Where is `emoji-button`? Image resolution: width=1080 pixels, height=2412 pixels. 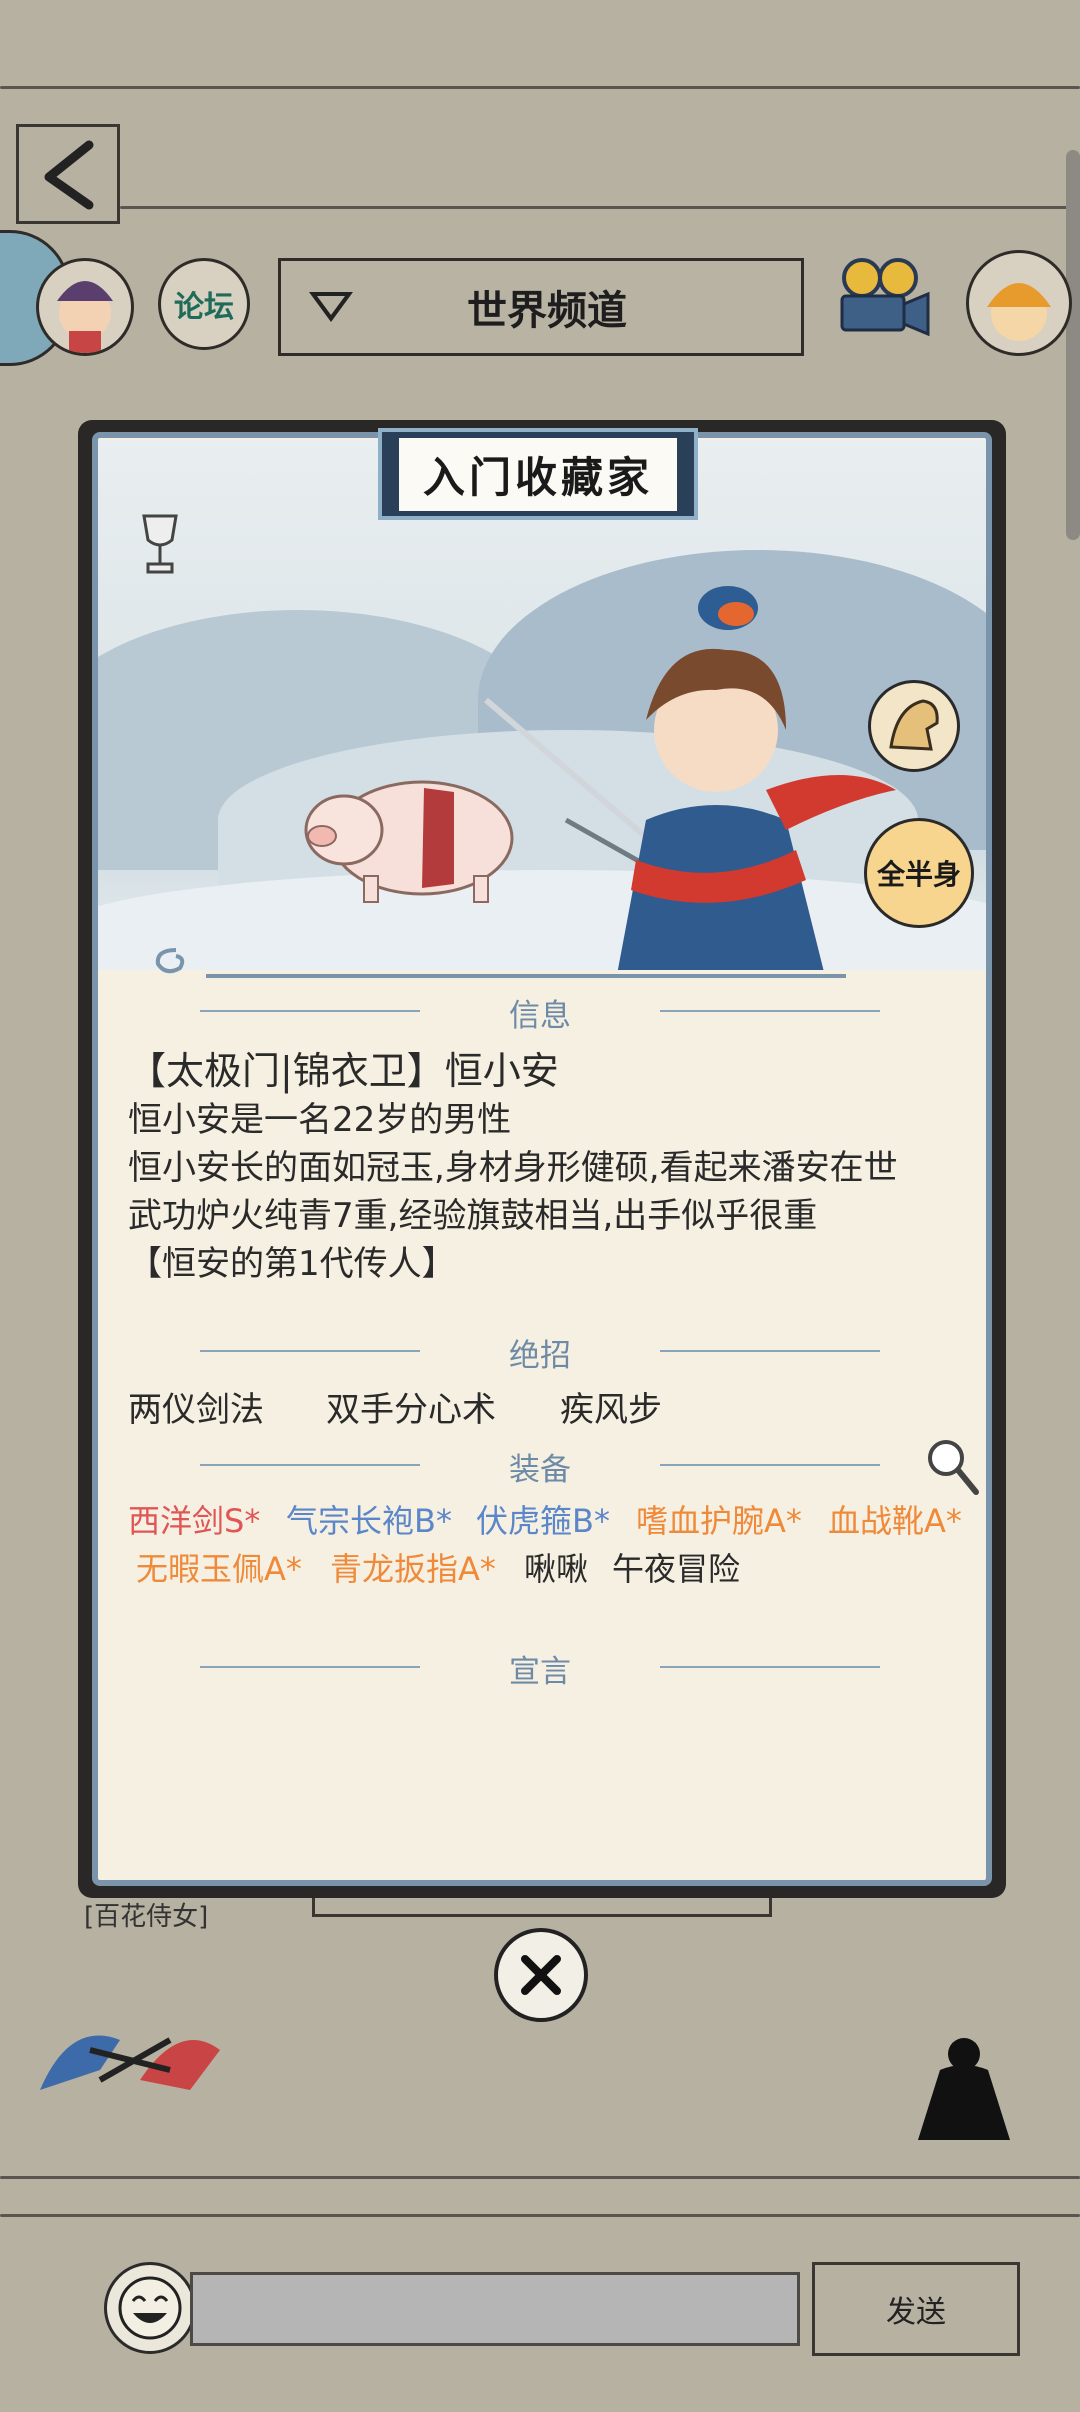 emoji-button is located at coordinates (150, 2308).